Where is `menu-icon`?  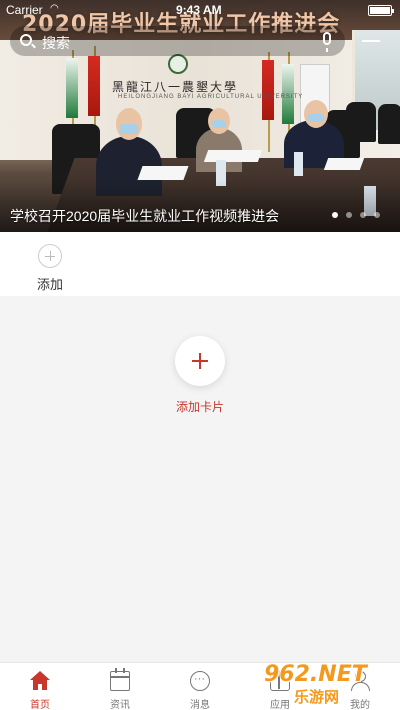 menu-icon is located at coordinates (371, 41).